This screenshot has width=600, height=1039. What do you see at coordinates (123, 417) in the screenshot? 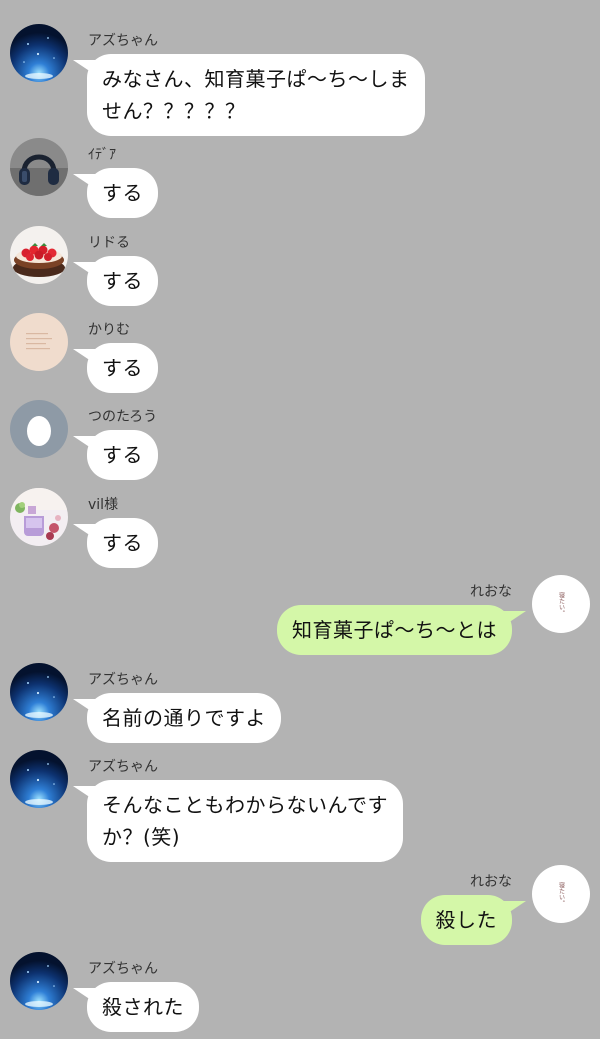
I see `sender-name: つのたろう` at bounding box center [123, 417].